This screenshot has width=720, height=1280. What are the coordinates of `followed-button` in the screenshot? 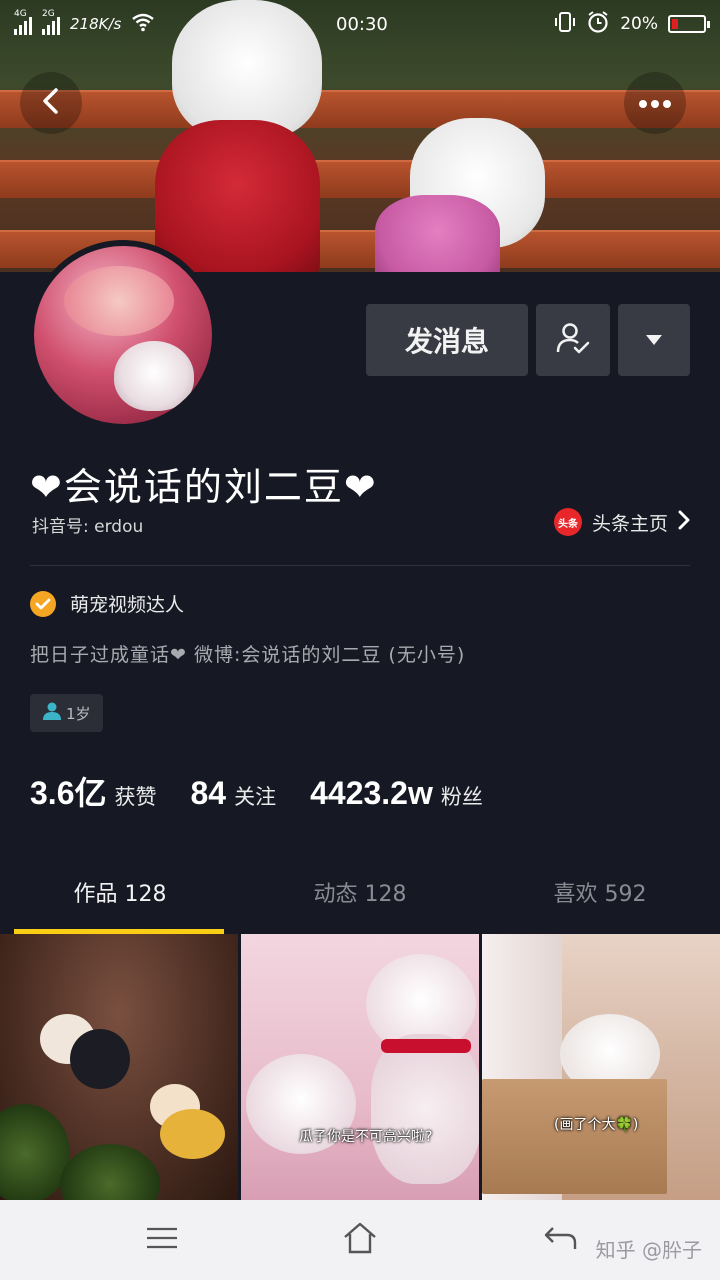 It's located at (573, 340).